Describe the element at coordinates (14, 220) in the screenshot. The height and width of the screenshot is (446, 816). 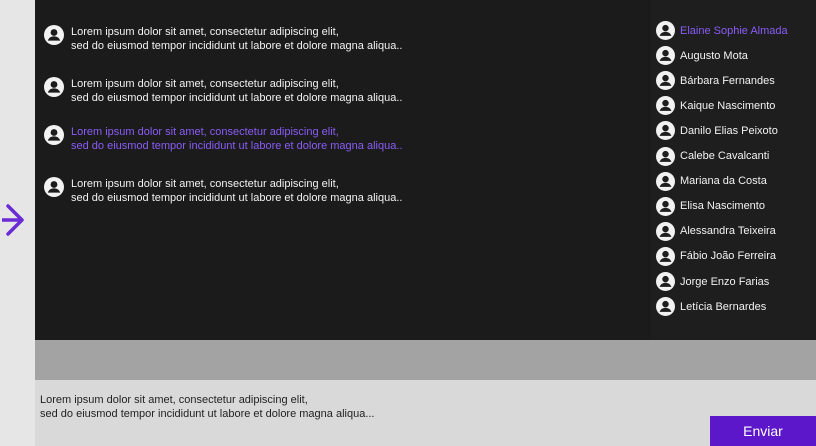
I see `arrow-right-icon` at that location.